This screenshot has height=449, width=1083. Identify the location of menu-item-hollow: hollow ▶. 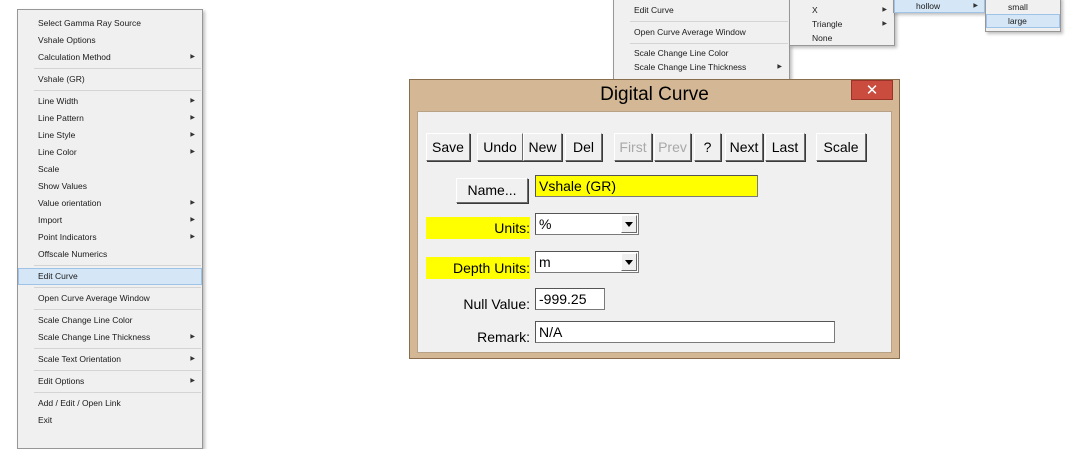
(939, 6).